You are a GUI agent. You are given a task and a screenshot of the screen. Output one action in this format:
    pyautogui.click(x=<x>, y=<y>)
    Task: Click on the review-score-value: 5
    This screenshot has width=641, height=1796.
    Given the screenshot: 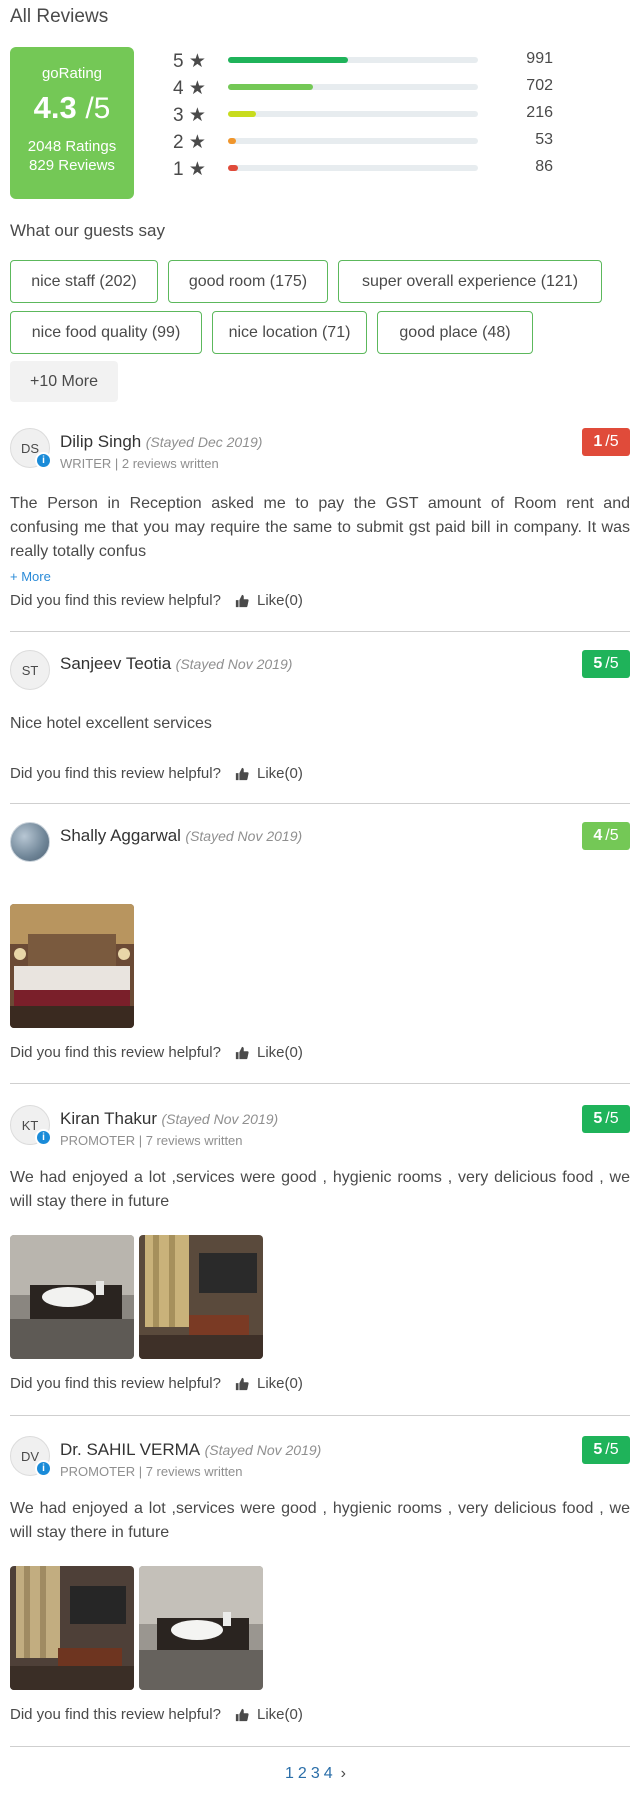 What is the action you would take?
    pyautogui.click(x=598, y=1449)
    